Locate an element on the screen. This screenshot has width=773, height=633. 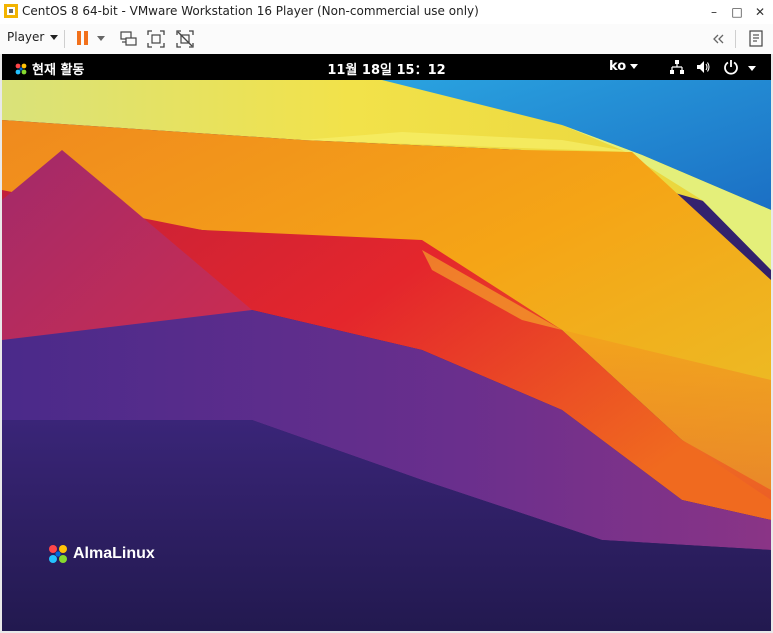
brand-name: AlmaLinux is located at coordinates (114, 553).